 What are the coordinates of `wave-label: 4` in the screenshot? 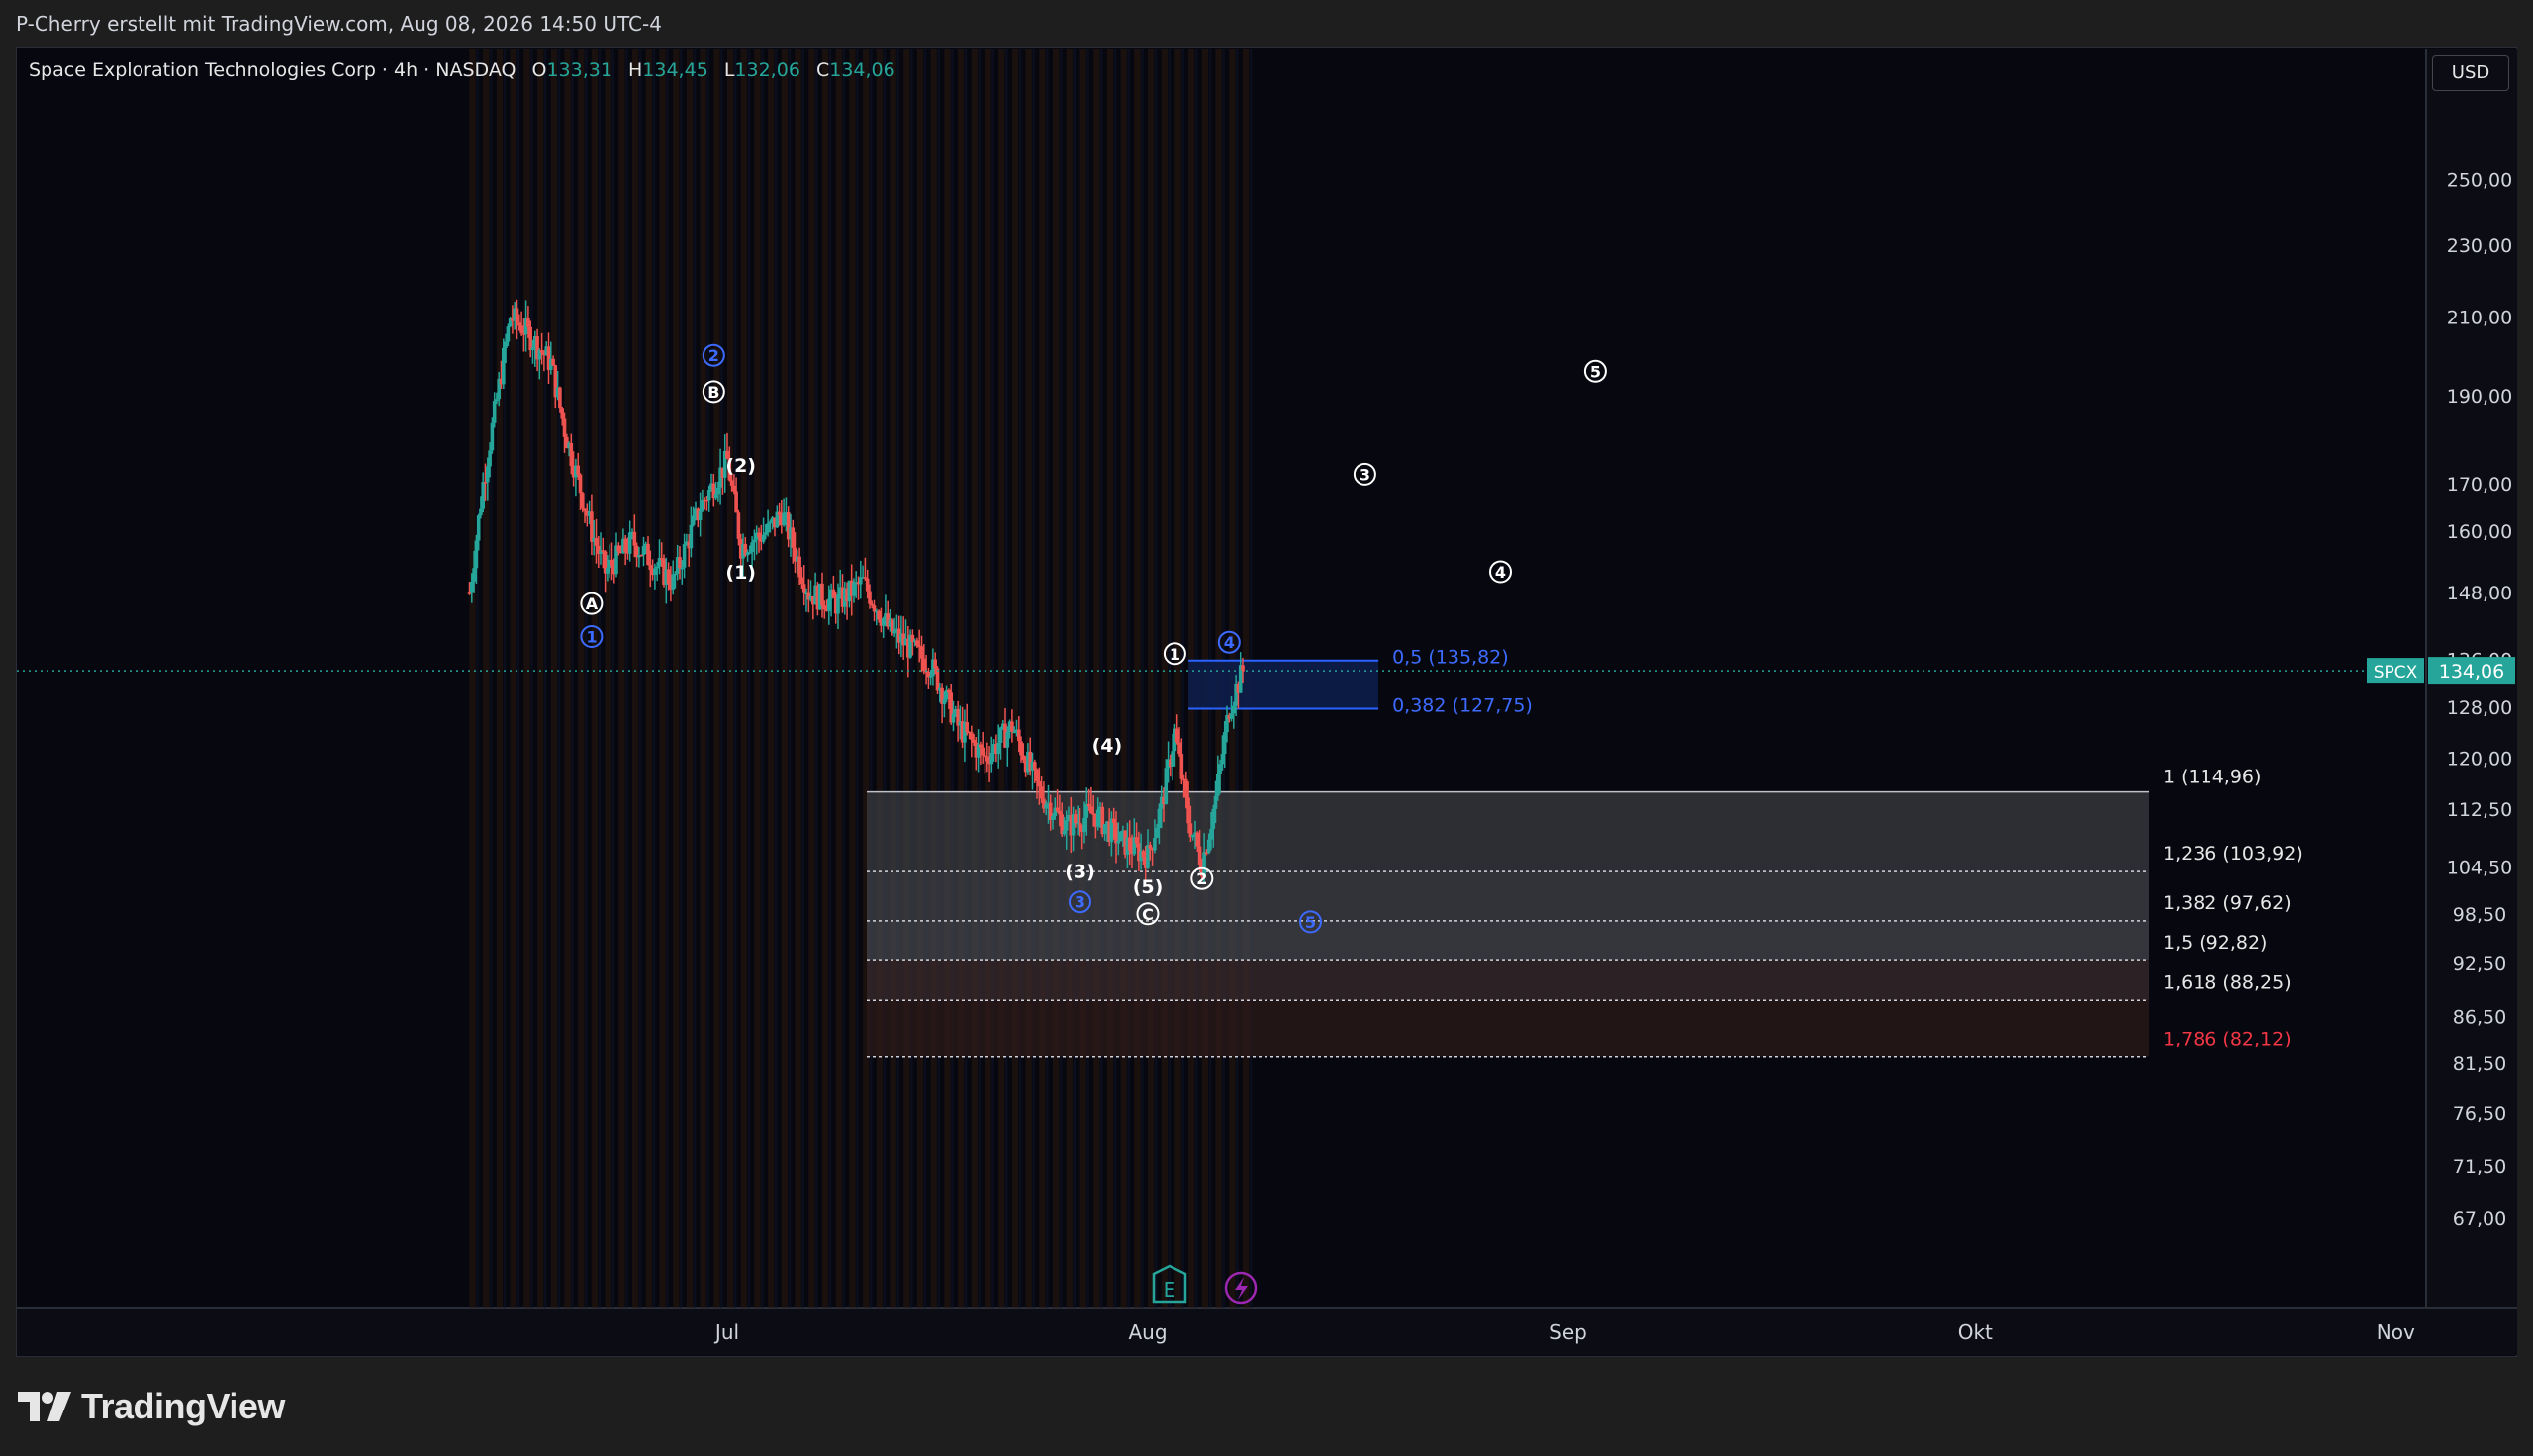 It's located at (1229, 642).